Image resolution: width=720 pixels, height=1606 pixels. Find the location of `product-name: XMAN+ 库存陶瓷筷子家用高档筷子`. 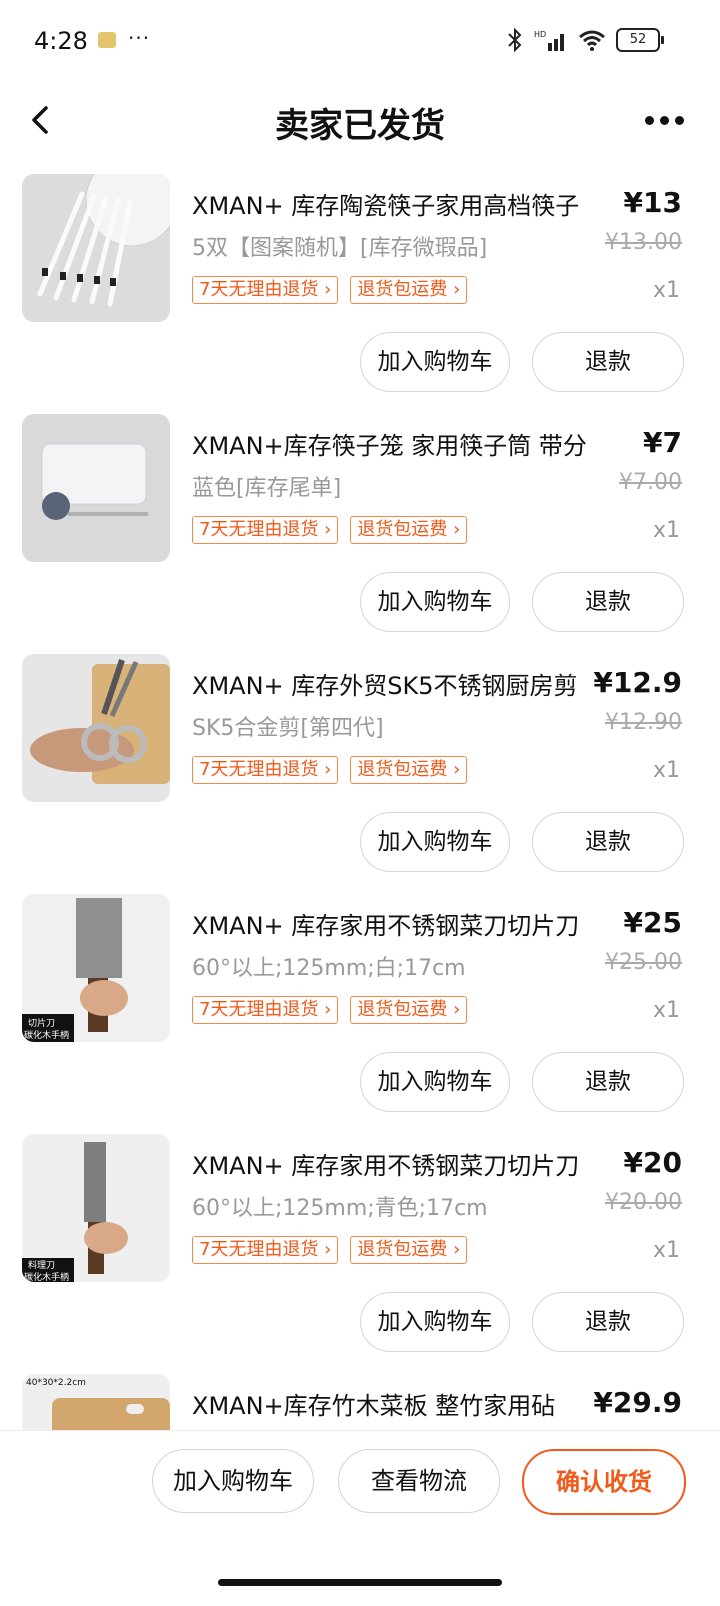

product-name: XMAN+ 库存陶瓷筷子家用高档筷子 is located at coordinates (402, 203).